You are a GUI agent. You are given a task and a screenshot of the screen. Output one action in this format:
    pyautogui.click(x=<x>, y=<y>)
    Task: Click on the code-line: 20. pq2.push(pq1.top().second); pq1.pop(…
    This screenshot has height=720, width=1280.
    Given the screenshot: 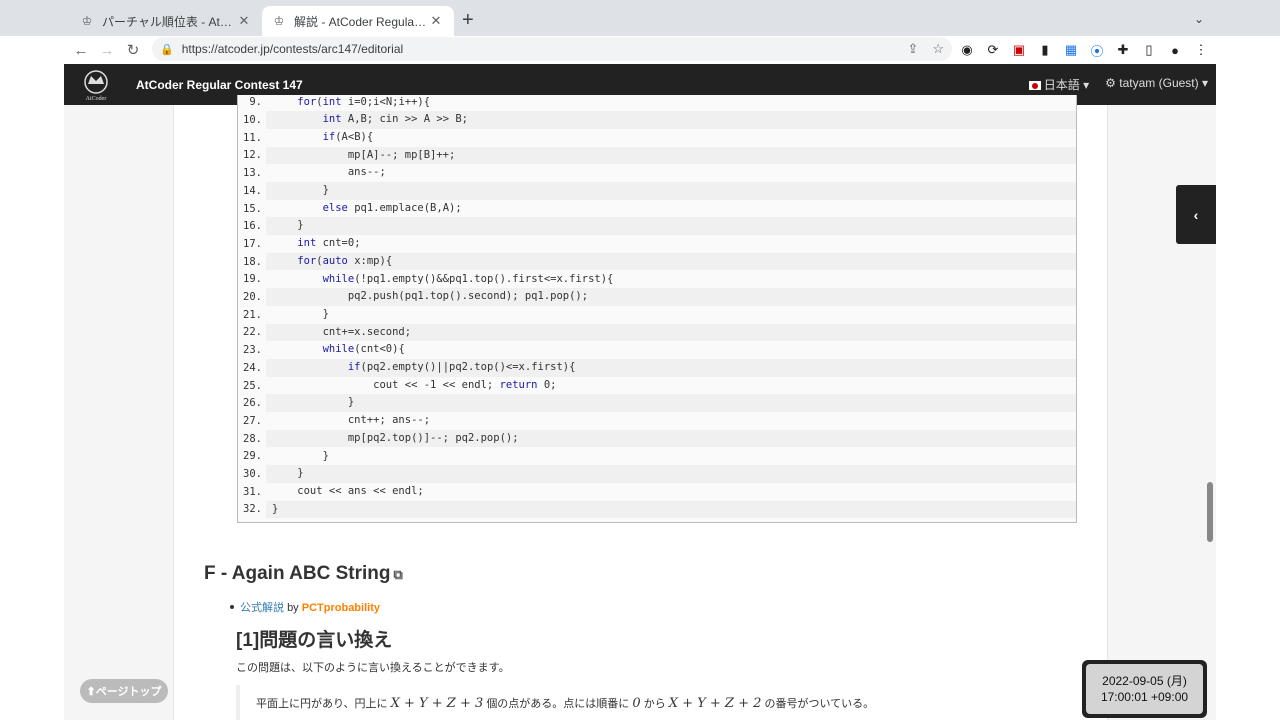 What is the action you would take?
    pyautogui.click(x=657, y=297)
    